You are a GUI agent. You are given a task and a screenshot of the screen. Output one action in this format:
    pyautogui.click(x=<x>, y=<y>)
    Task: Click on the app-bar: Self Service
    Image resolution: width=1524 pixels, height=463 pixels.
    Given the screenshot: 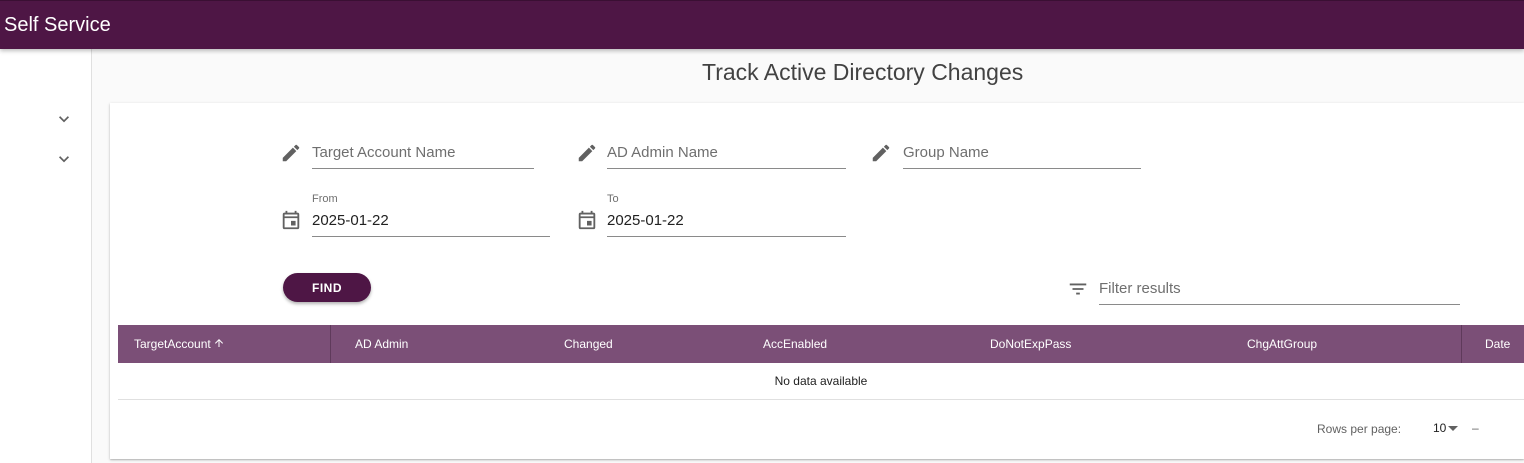 What is the action you would take?
    pyautogui.click(x=762, y=24)
    